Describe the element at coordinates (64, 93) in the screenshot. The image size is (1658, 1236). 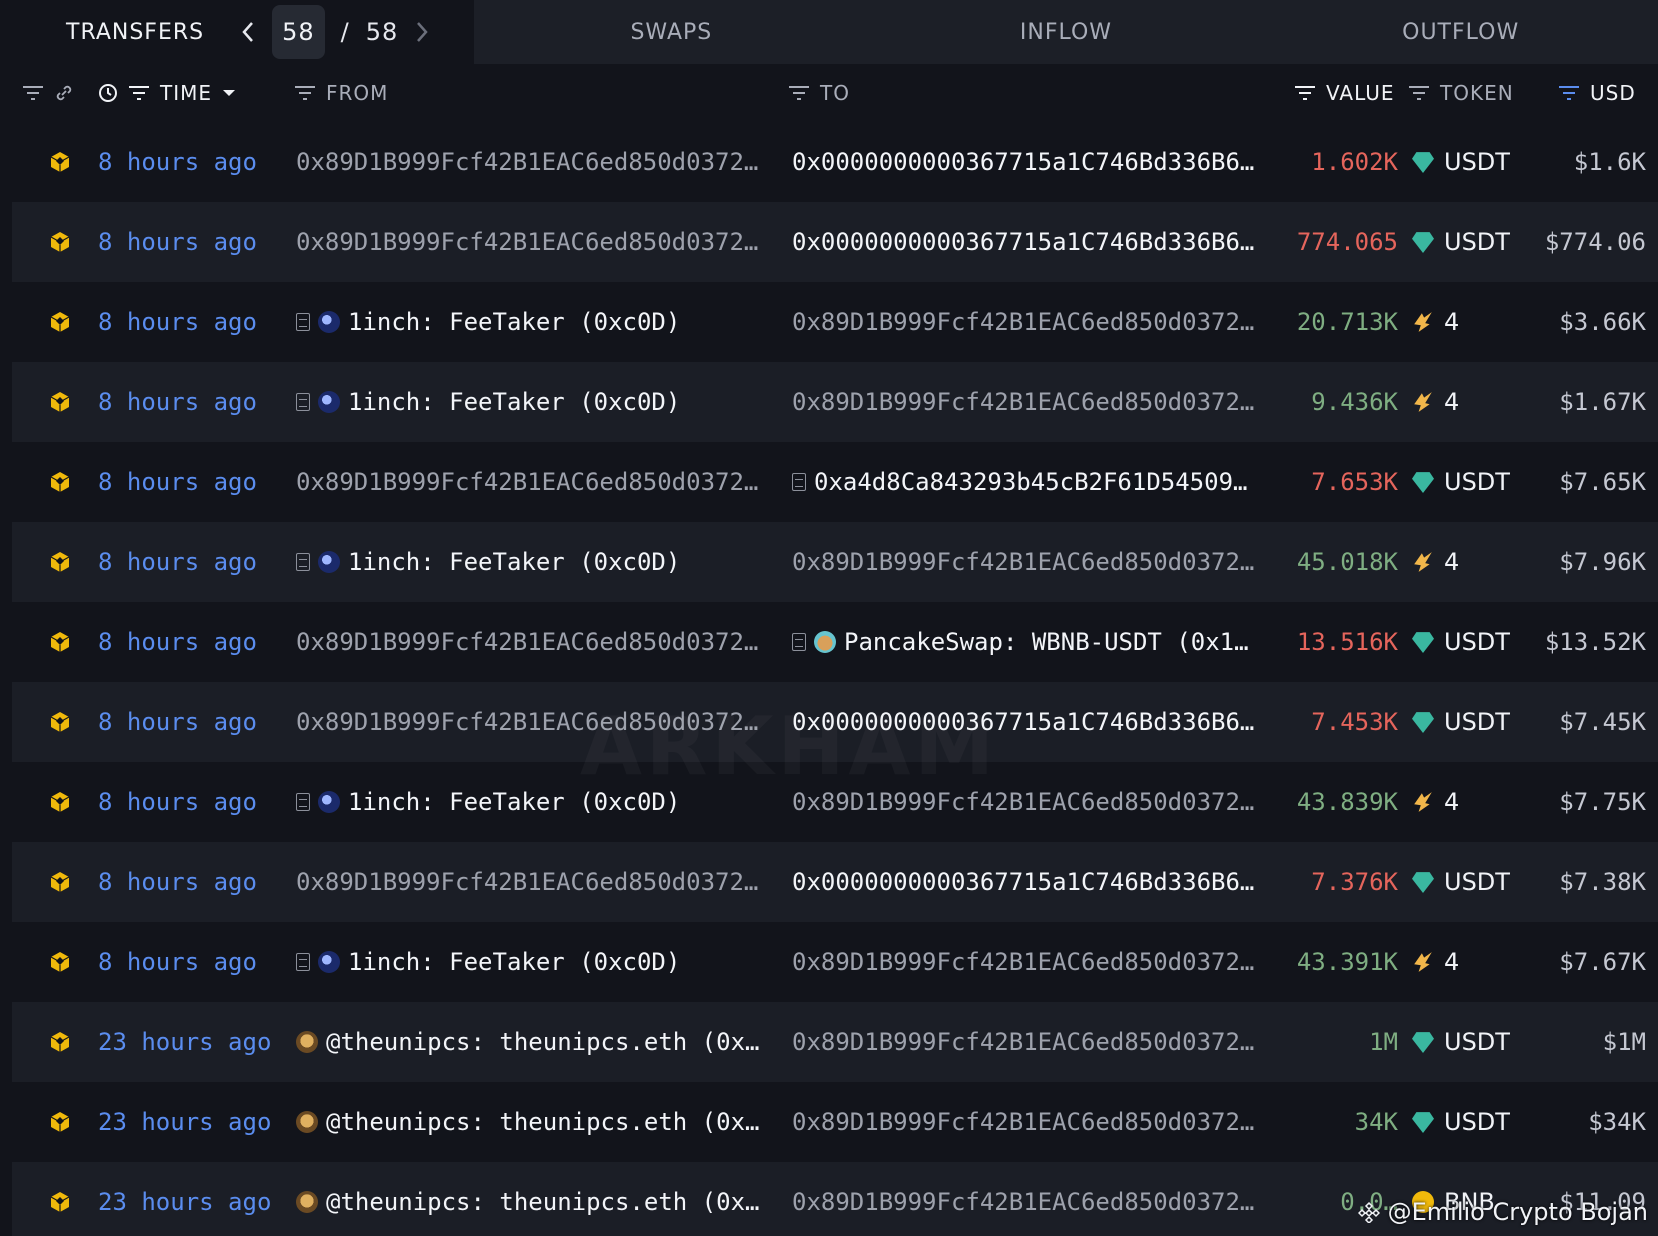
I see `link-icon` at that location.